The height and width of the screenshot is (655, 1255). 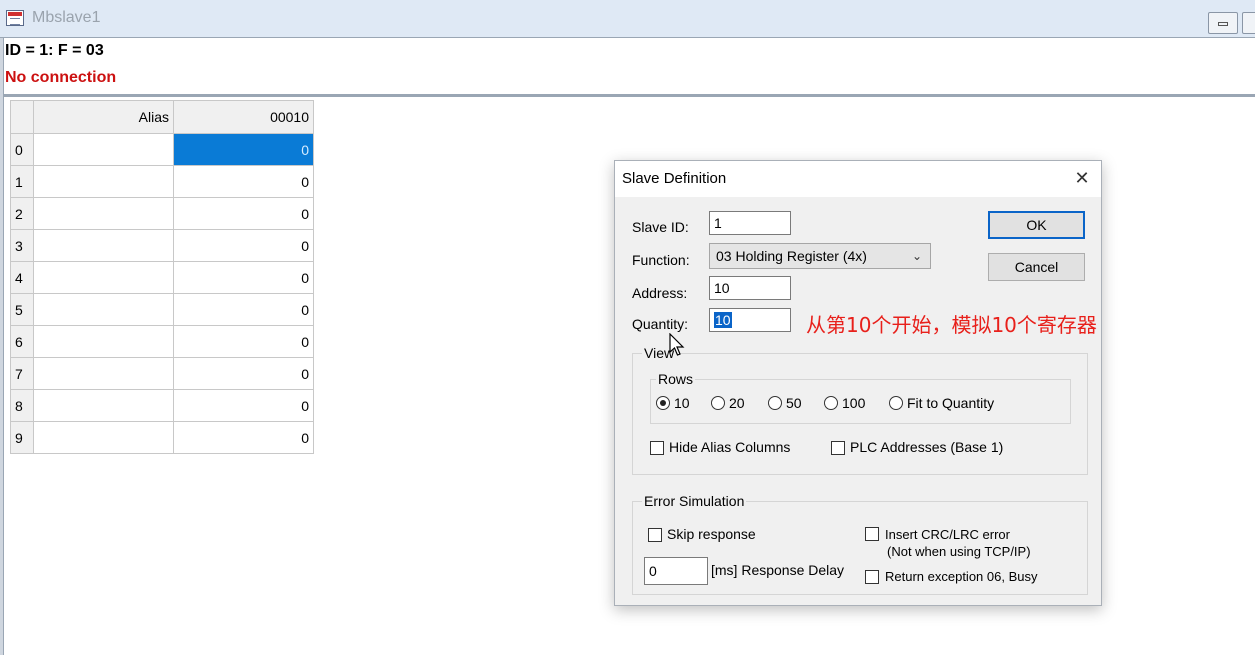 What do you see at coordinates (750, 223) in the screenshot?
I see `slave-id-input: 1` at bounding box center [750, 223].